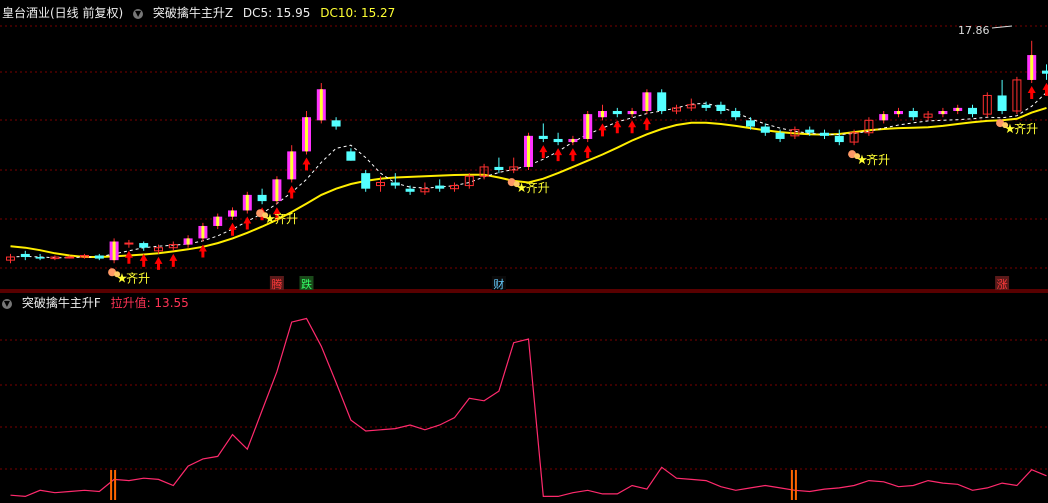 Image resolution: width=1048 pixels, height=503 pixels. I want to click on event-tag: 跌, so click(306, 284).